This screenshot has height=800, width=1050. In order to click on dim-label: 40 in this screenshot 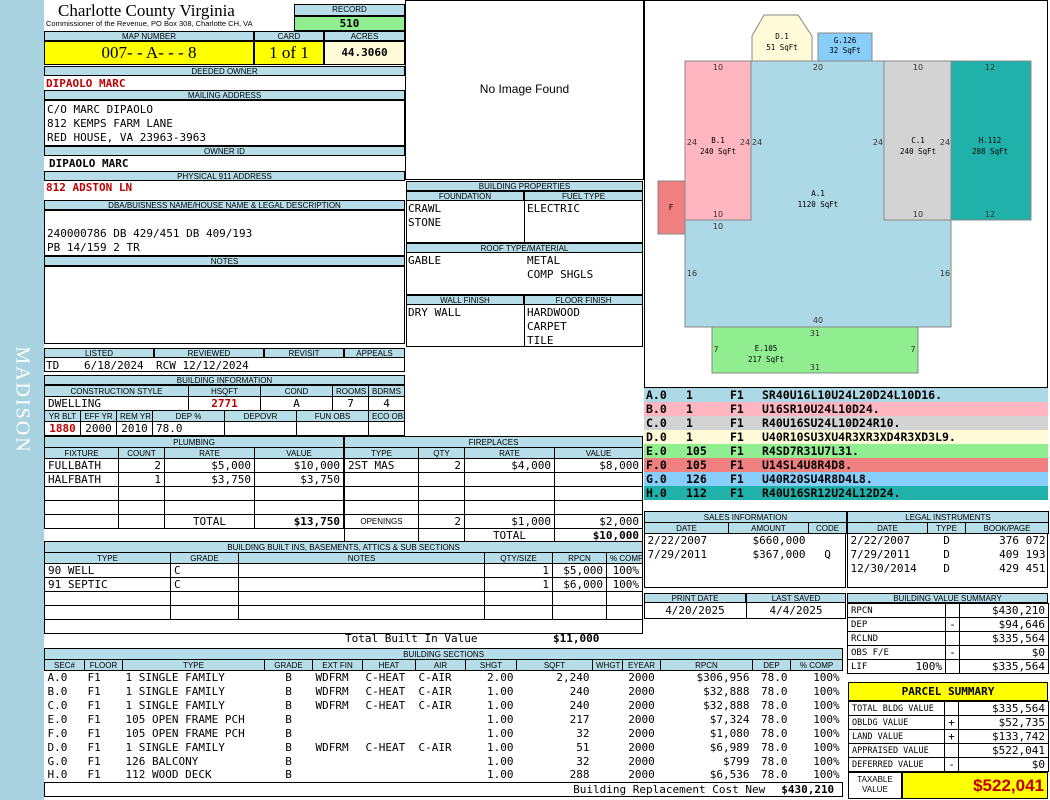, I will do `click(818, 320)`.